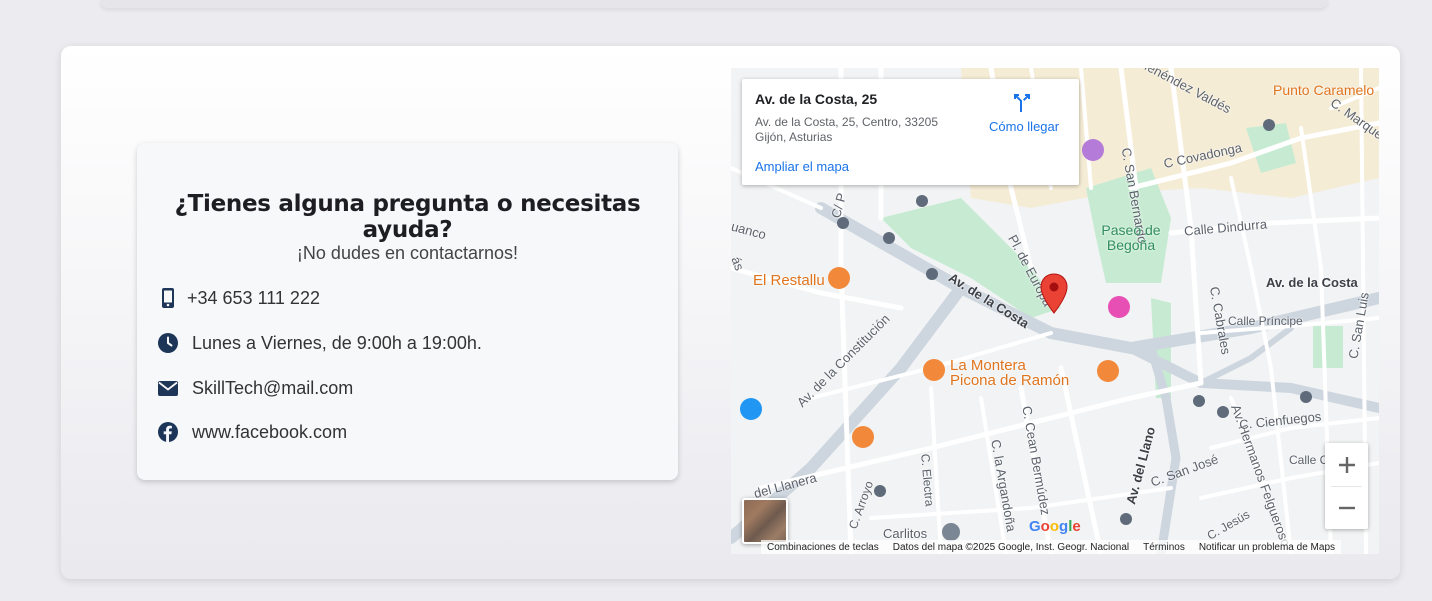 The width and height of the screenshot is (1432, 601). What do you see at coordinates (168, 432) in the screenshot?
I see `facebook-icon` at bounding box center [168, 432].